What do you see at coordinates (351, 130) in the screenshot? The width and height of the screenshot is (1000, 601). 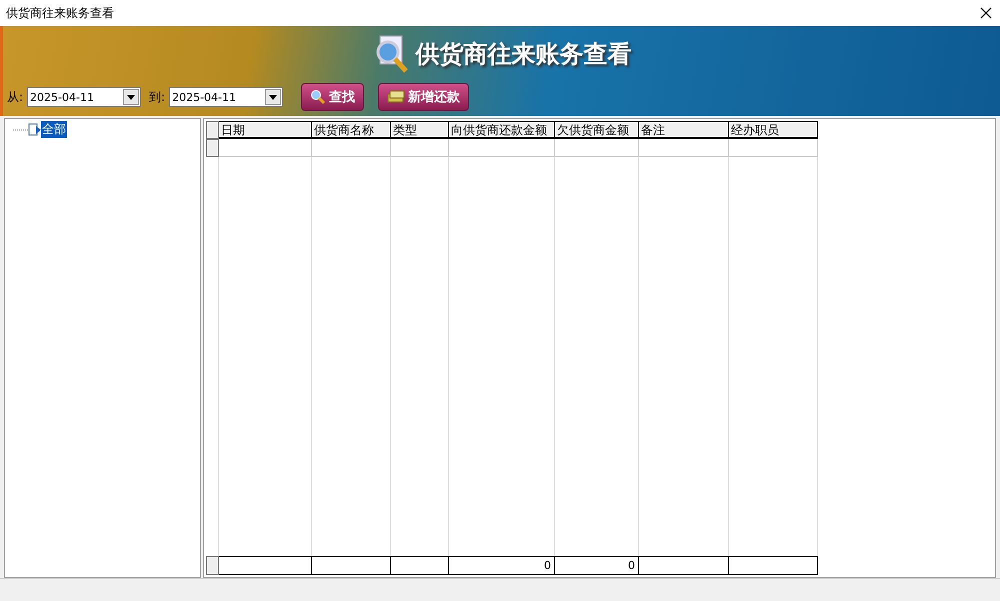 I see `column-header: 供货商名称` at bounding box center [351, 130].